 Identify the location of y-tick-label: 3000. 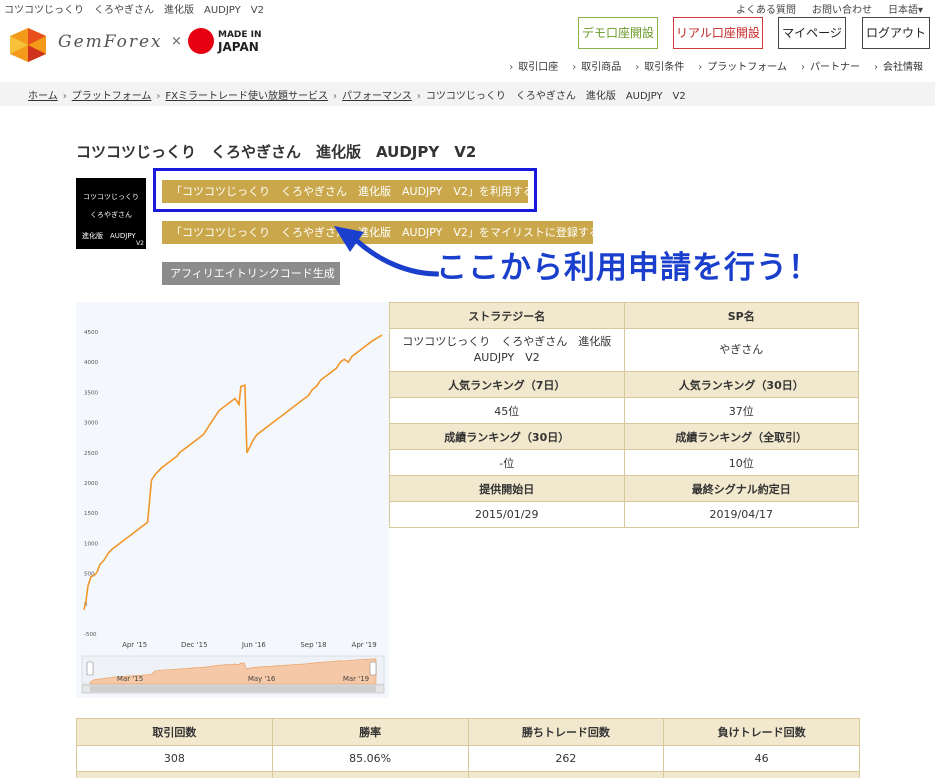
(91, 424).